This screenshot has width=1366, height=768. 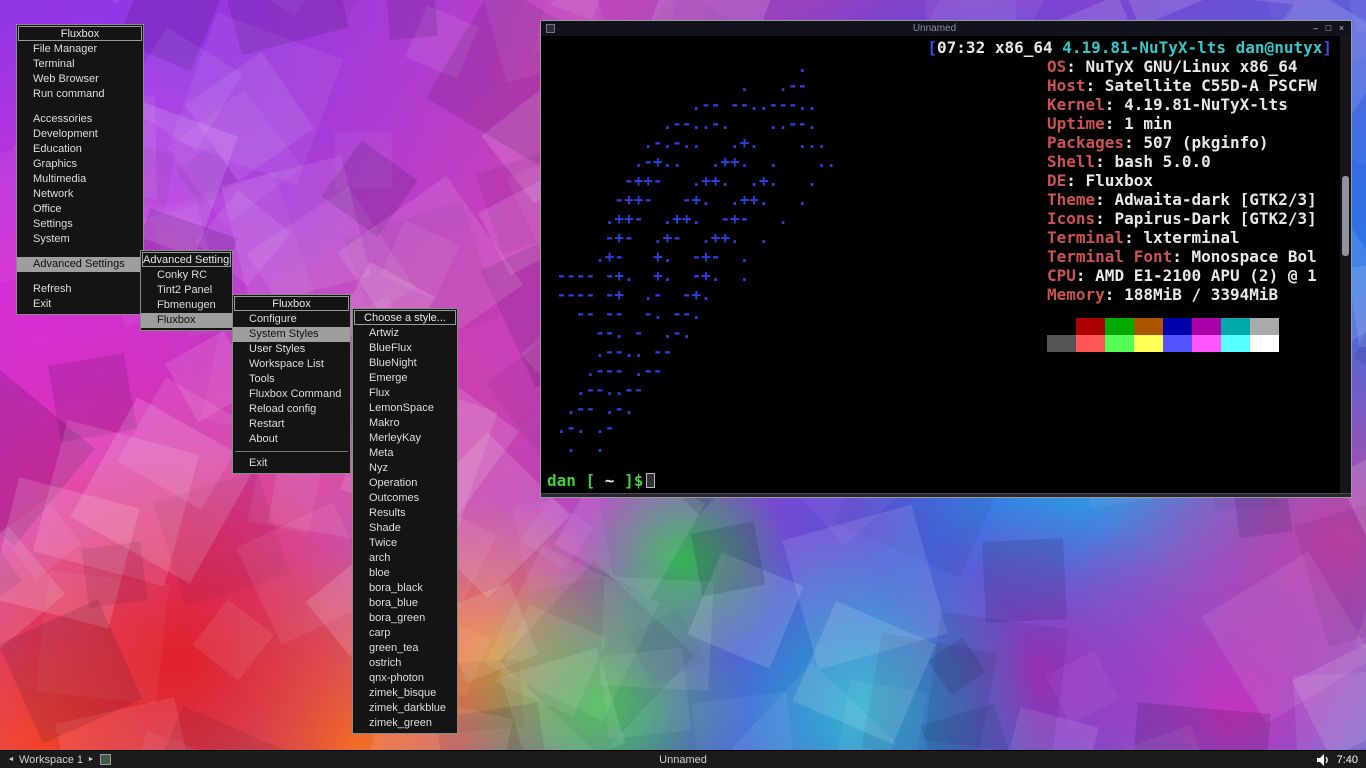 What do you see at coordinates (105, 759) in the screenshot?
I see `taskbar-app-icon` at bounding box center [105, 759].